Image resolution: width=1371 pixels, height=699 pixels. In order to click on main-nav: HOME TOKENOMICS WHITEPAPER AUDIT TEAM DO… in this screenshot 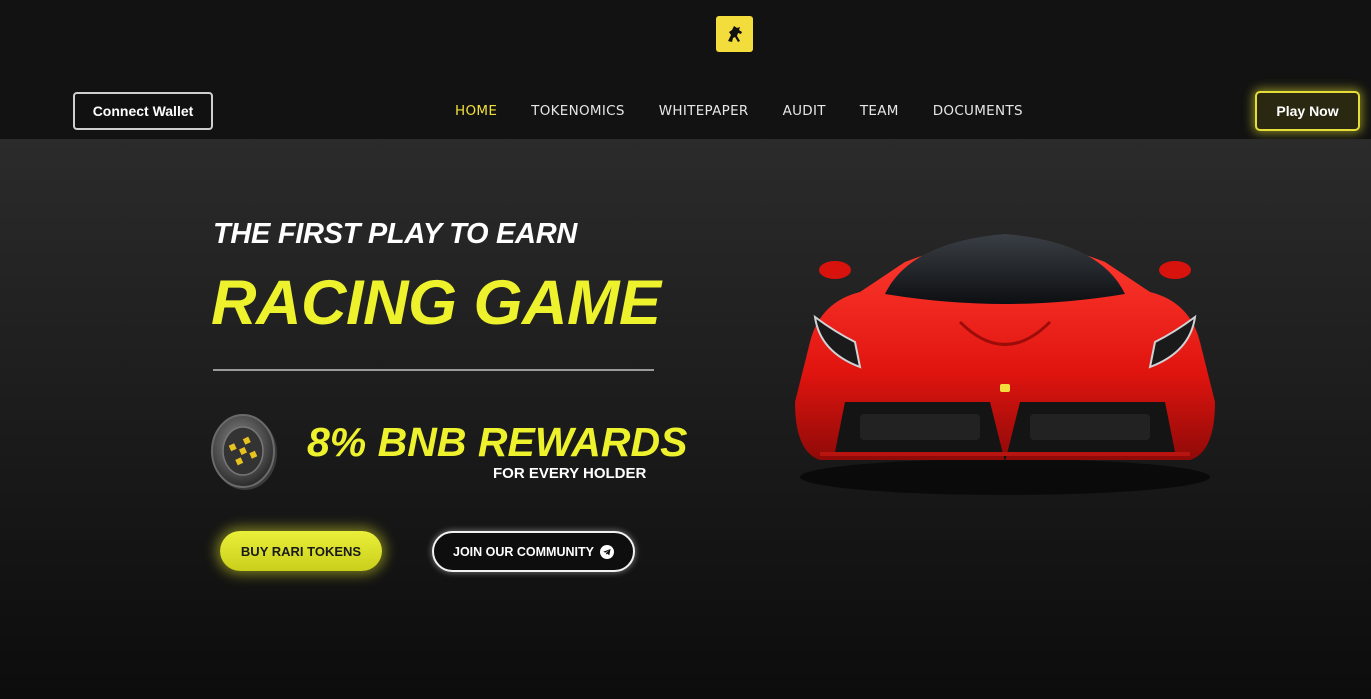, I will do `click(756, 111)`.